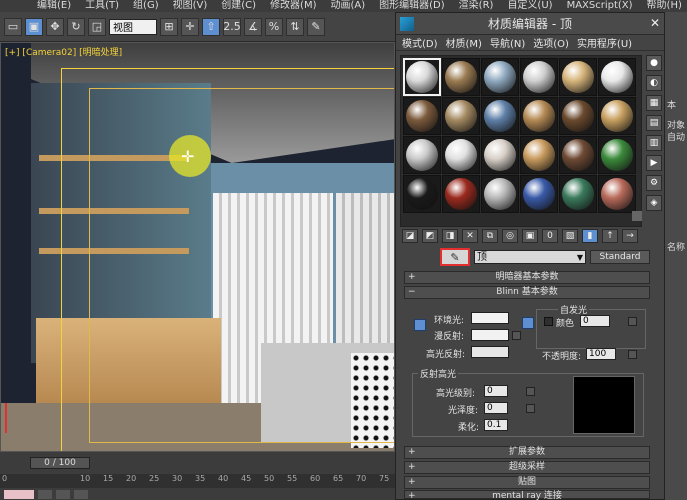  I want to click on next-frame-button, so click(81, 494).